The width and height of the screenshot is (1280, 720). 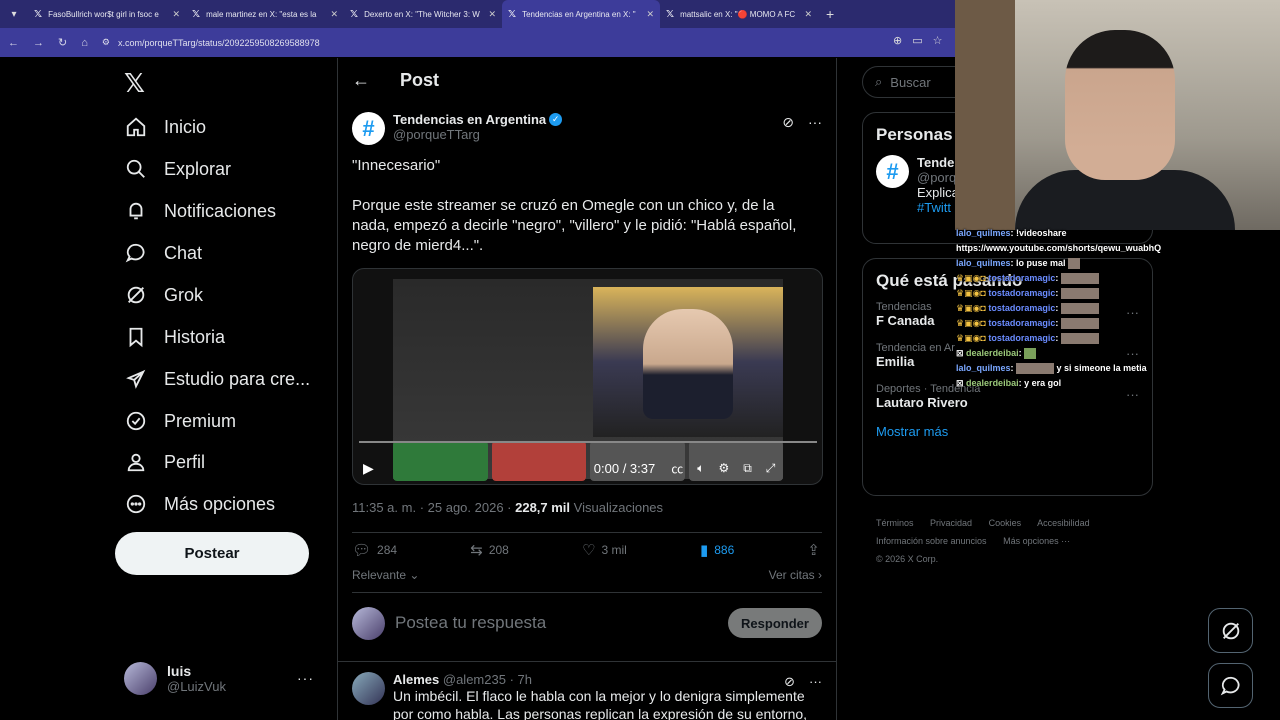 I want to click on grok-fab, so click(x=1230, y=630).